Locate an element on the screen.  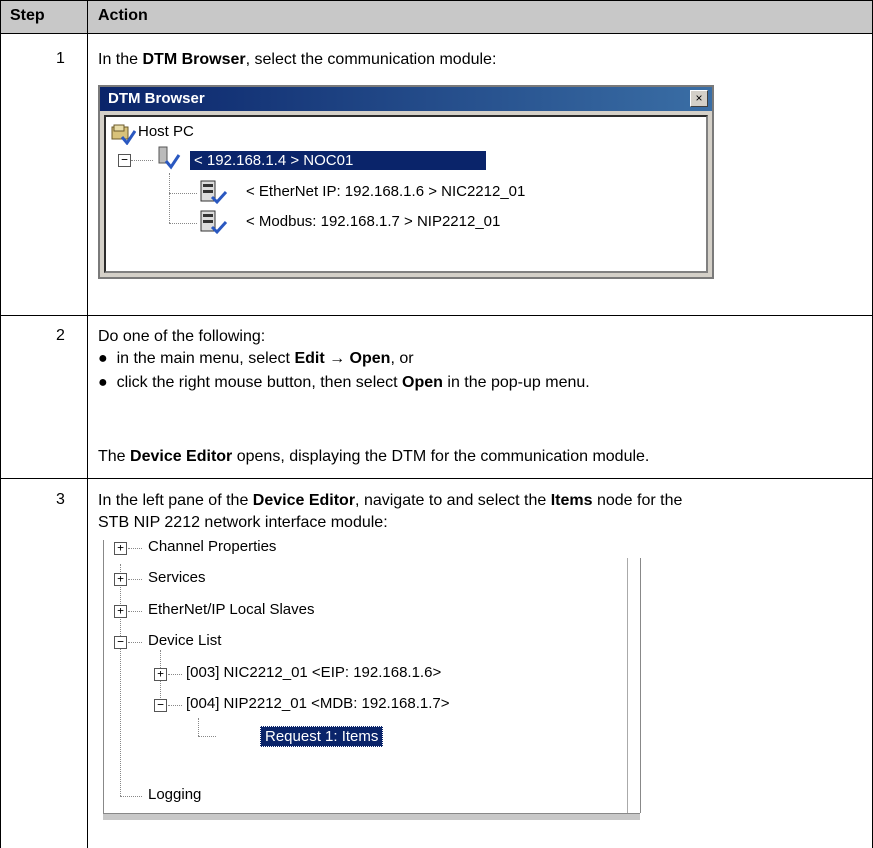
module-icon is located at coordinates (169, 158).